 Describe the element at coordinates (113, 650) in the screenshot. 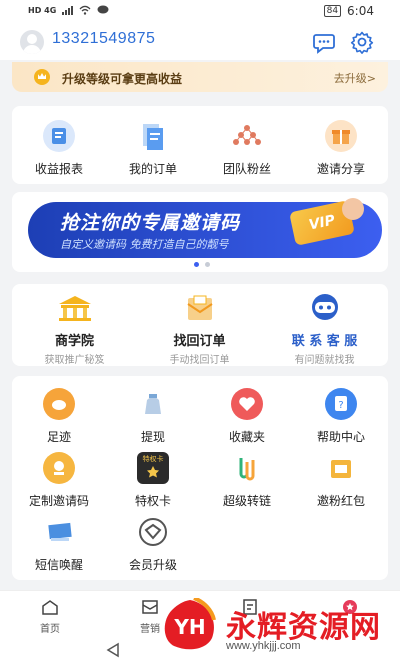

I see `back-triangle-icon` at that location.